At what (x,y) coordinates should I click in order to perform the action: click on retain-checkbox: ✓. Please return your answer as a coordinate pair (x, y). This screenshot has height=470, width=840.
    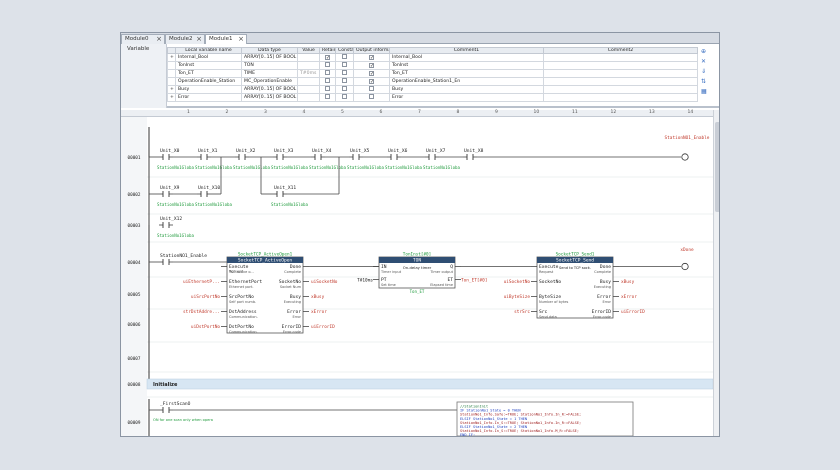
    Looking at the image, I should click on (327, 57).